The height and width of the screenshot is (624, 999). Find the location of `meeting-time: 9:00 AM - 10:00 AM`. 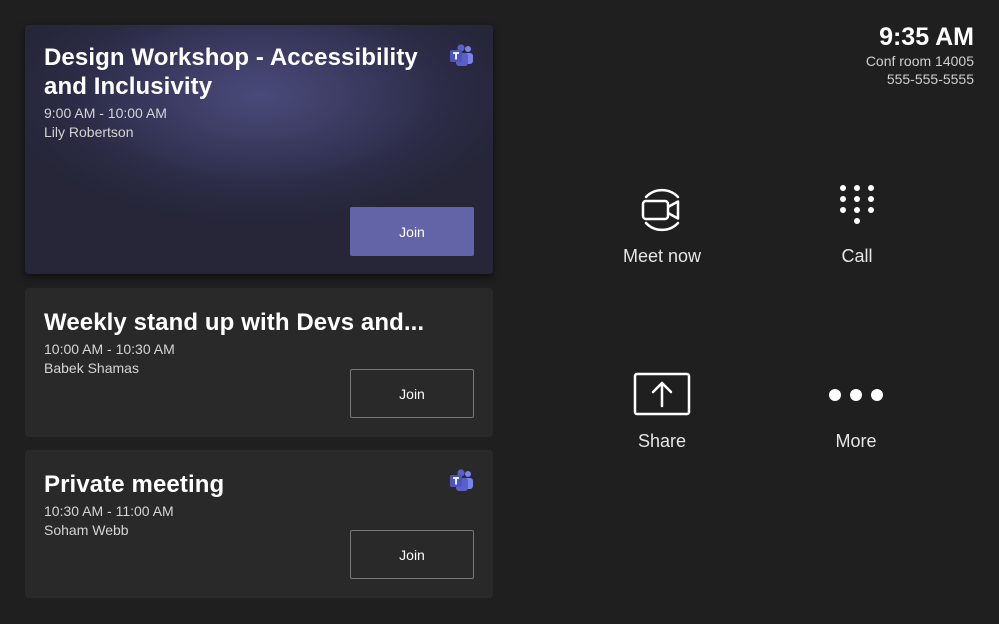

meeting-time: 9:00 AM - 10:00 AM is located at coordinates (105, 113).